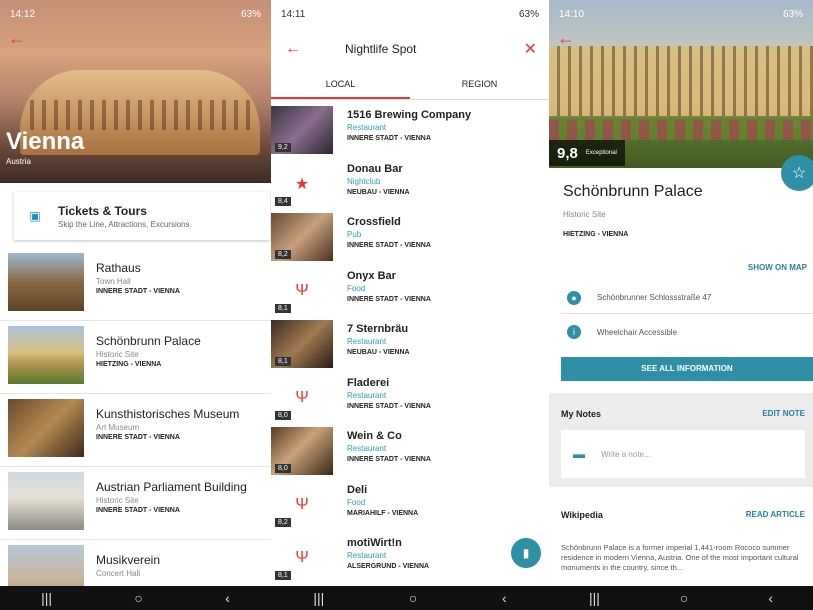 The width and height of the screenshot is (813, 610). What do you see at coordinates (410, 344) in the screenshot?
I see `result-row: 8,1 7 Stern­bräu Restaurant NEUBAU - VIENNA` at bounding box center [410, 344].